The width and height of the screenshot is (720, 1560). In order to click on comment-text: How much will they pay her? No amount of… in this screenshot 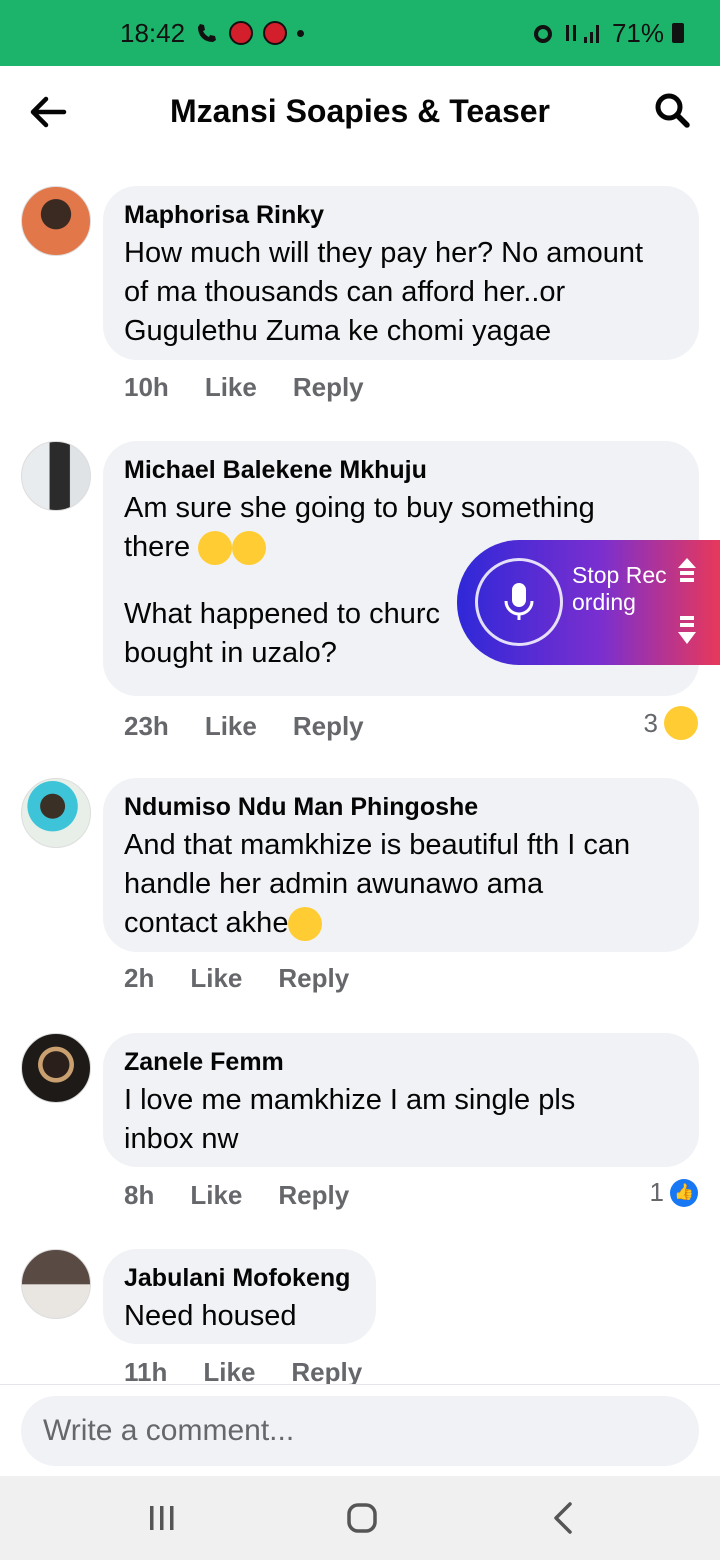, I will do `click(384, 292)`.